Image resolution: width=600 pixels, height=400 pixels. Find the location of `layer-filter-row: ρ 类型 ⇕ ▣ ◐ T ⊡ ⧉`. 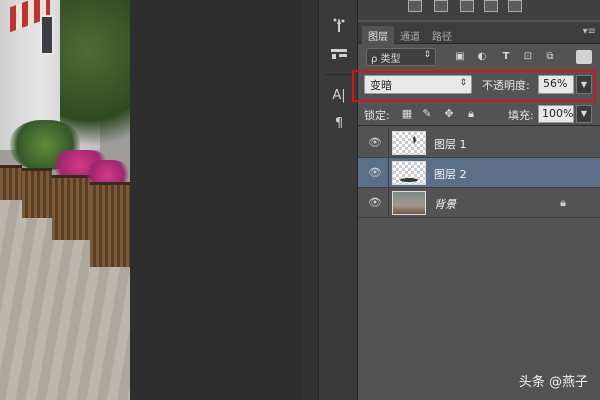

layer-filter-row: ρ 类型 ⇕ ▣ ◐ T ⊡ ⧉ is located at coordinates (479, 57).